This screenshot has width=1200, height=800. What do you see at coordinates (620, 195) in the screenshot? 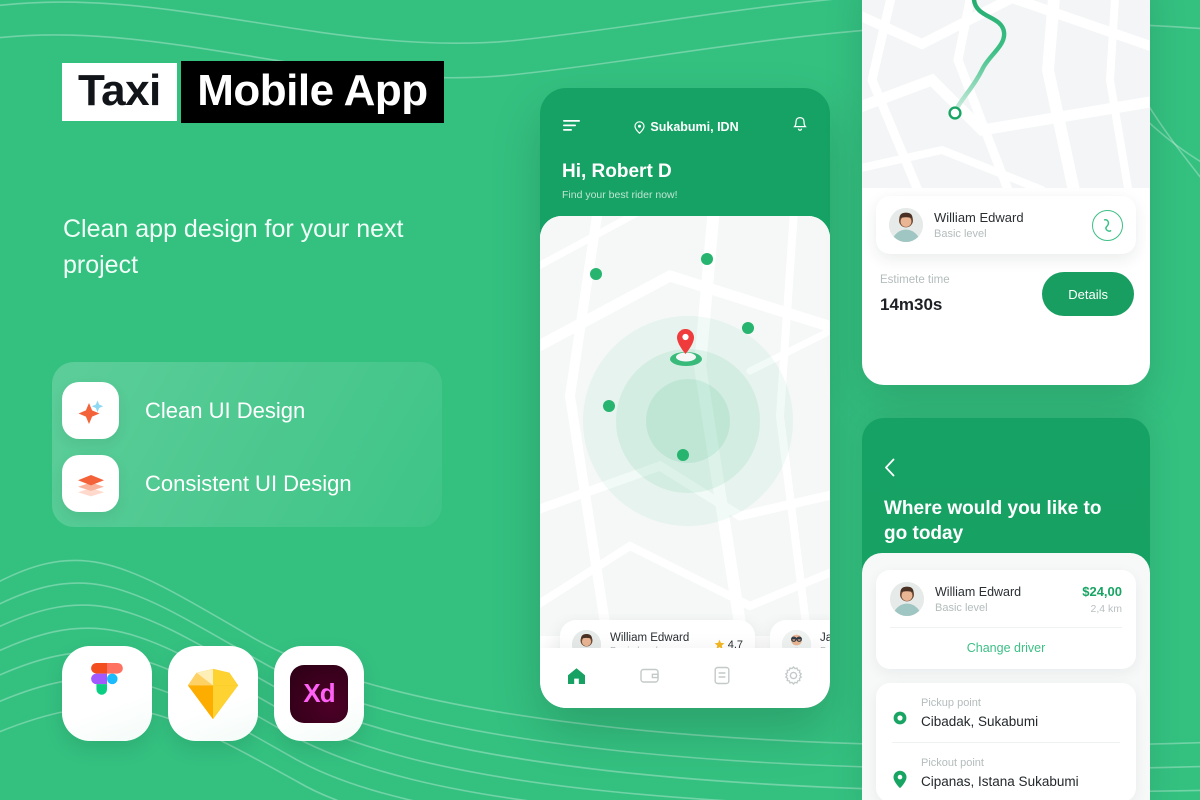
I see `tagline-text: Find your best rider now!` at bounding box center [620, 195].